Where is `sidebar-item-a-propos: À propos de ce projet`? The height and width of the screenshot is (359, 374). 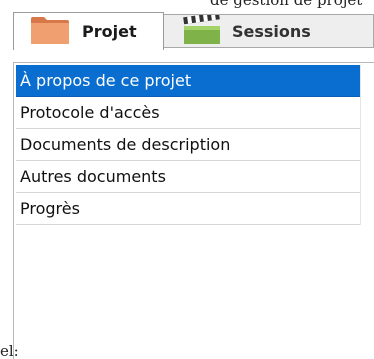 sidebar-item-a-propos: À propos de ce projet is located at coordinates (188, 81).